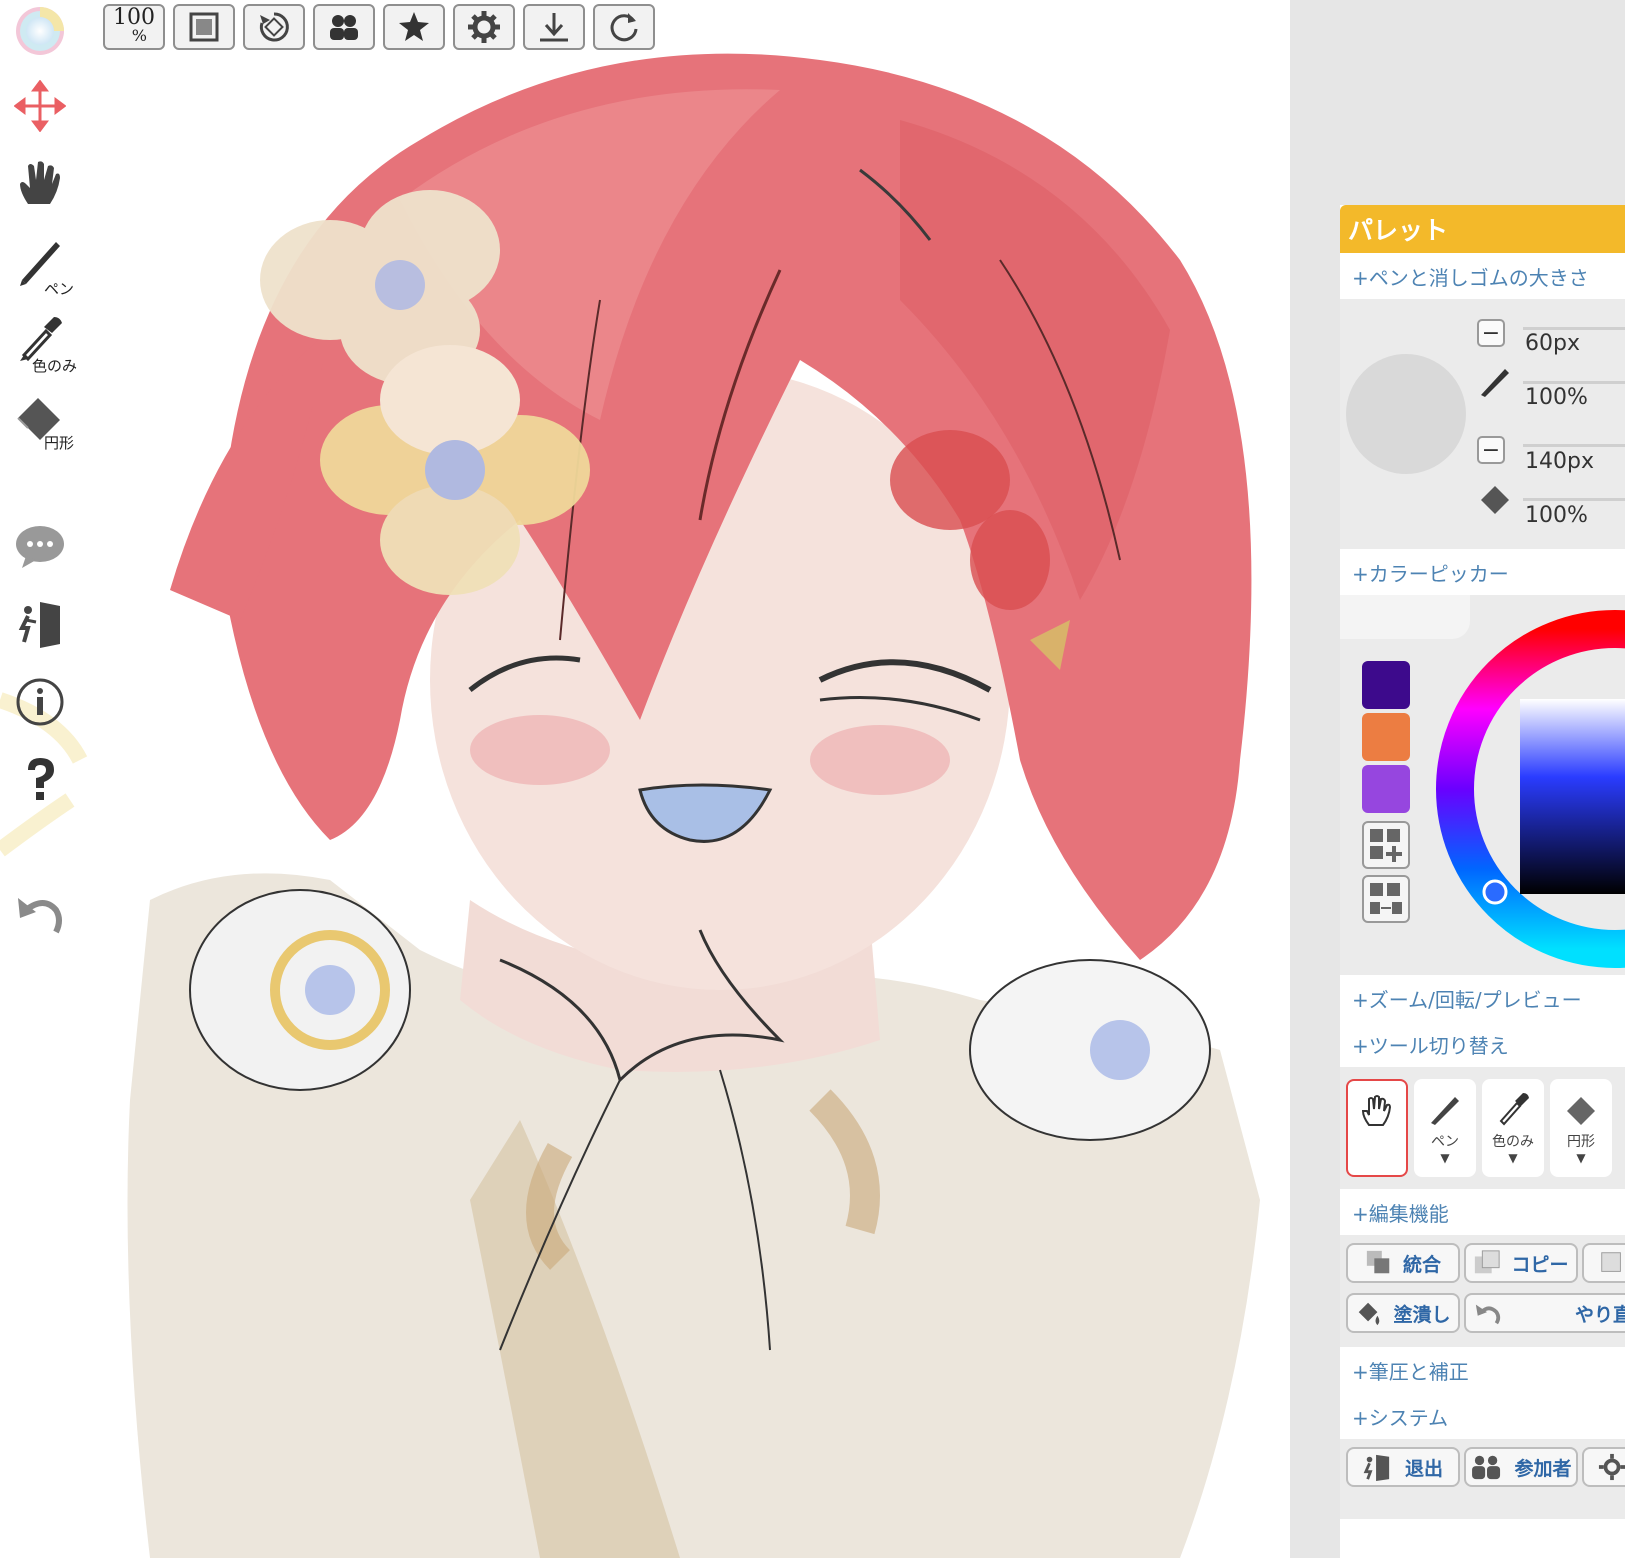 The height and width of the screenshot is (1558, 1625). What do you see at coordinates (1599, 1314) in the screenshot?
I see `redo-label: やり直` at bounding box center [1599, 1314].